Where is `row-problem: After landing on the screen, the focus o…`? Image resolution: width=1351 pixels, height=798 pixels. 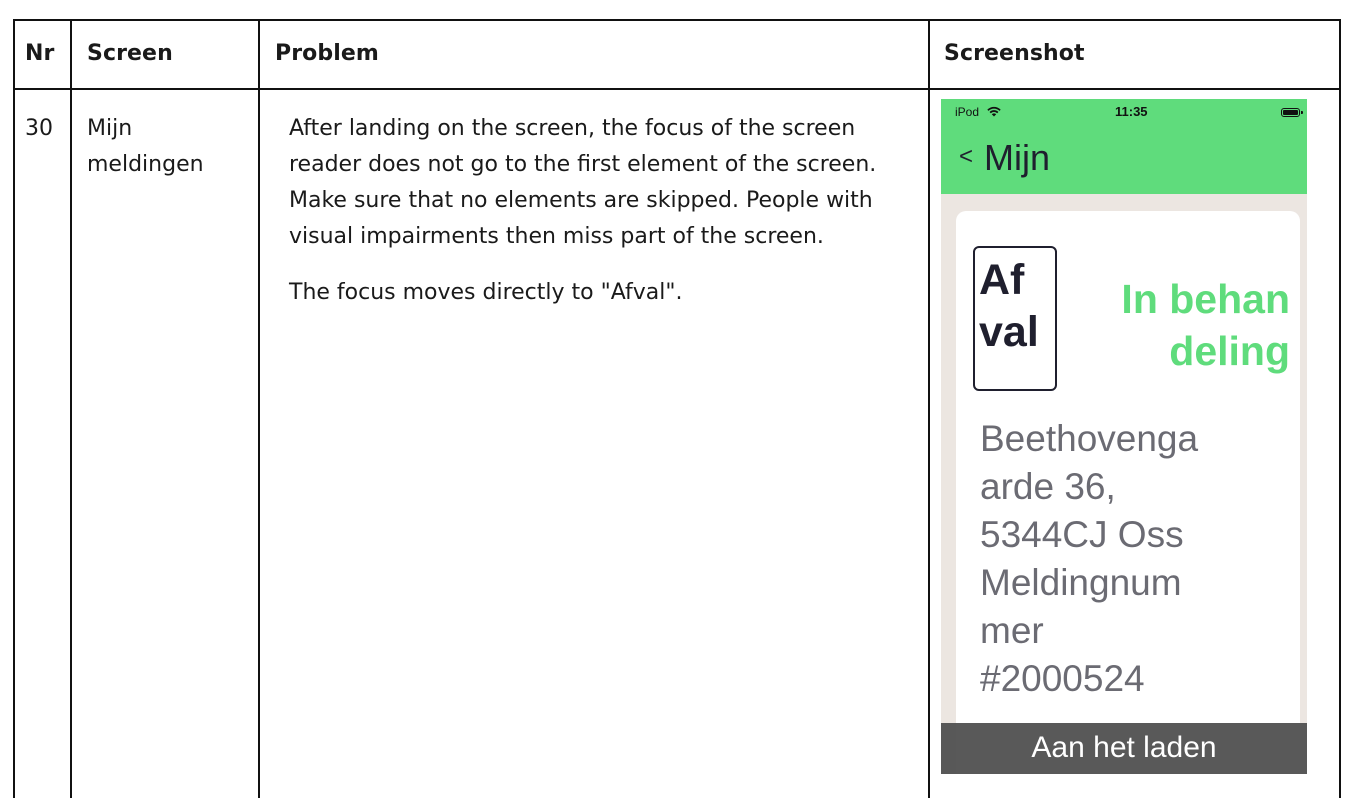 row-problem: After landing on the screen, the focus o… is located at coordinates (607, 221).